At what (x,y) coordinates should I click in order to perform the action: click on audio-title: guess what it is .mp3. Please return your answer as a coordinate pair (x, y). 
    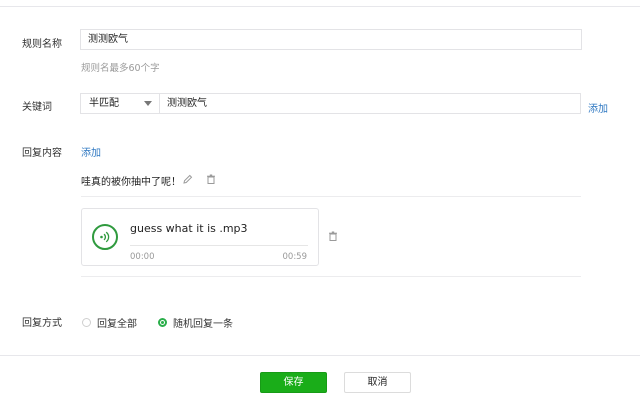
    Looking at the image, I should click on (189, 228).